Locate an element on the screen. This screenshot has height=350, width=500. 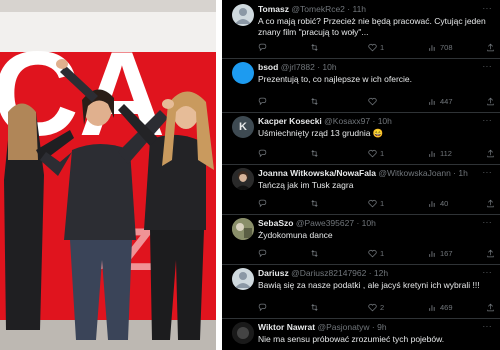
avatar: K is located at coordinates (243, 127).